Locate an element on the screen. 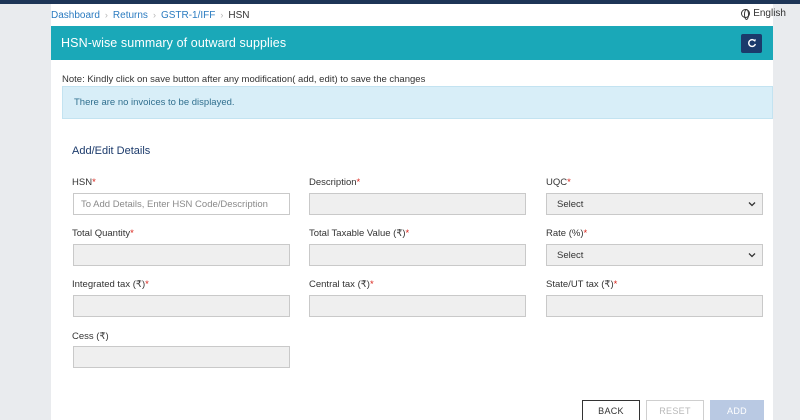 The image size is (800, 420). language-label: English is located at coordinates (769, 13).